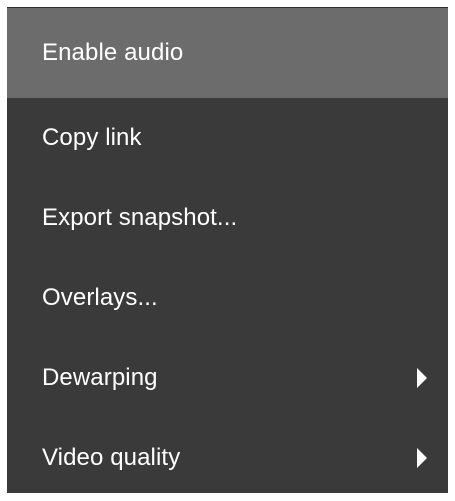 The image size is (455, 501). What do you see at coordinates (113, 52) in the screenshot?
I see `menu-item-label: Enable audio` at bounding box center [113, 52].